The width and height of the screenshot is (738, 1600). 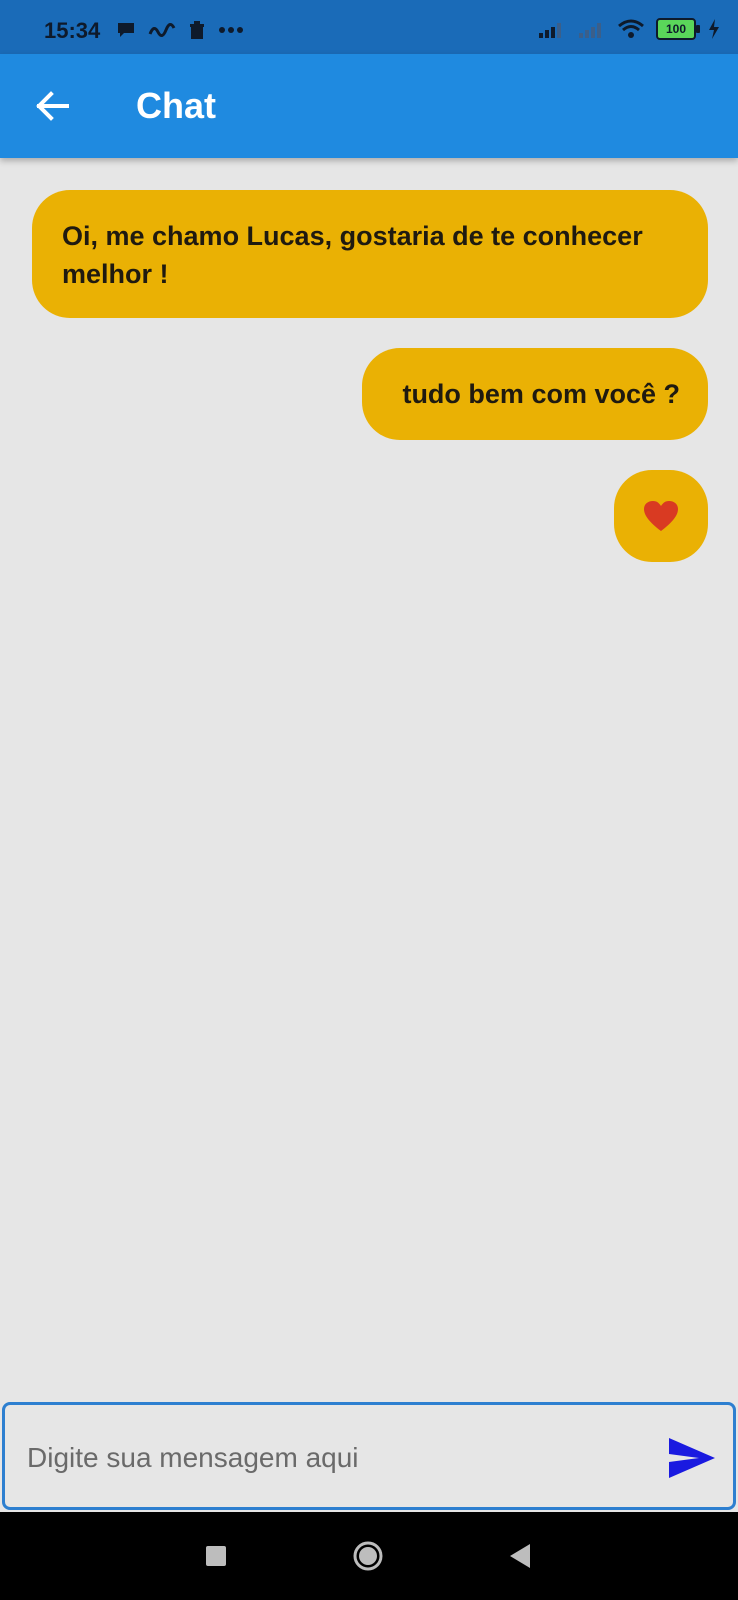 I want to click on heart-icon, so click(x=661, y=516).